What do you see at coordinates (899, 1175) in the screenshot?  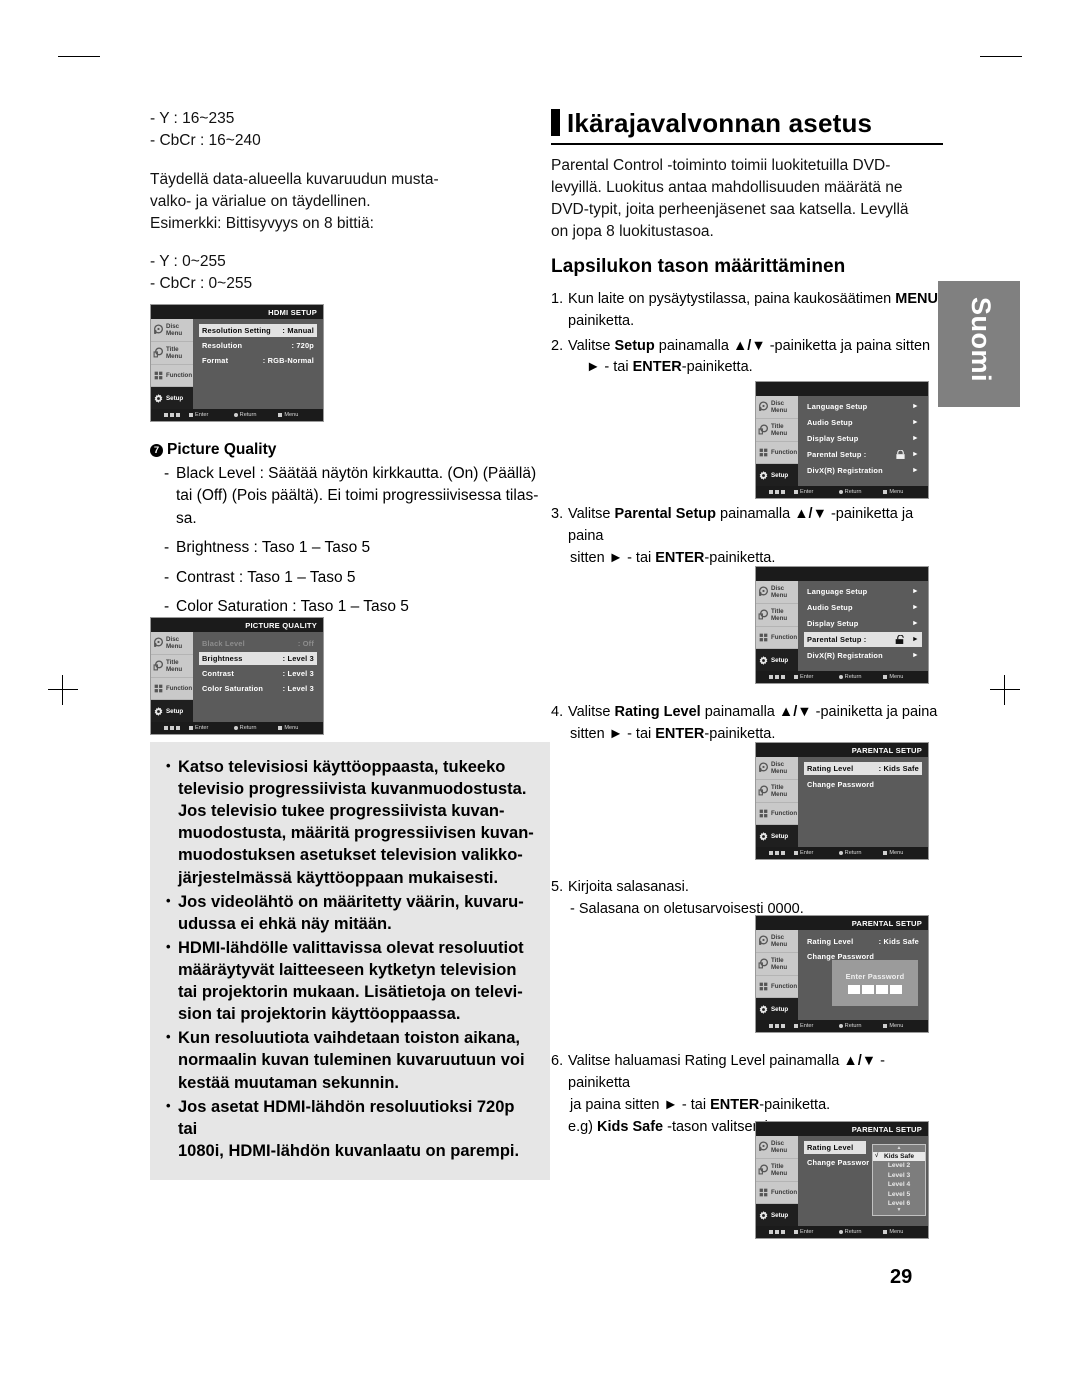 I see `dropdown-option: Level 3` at bounding box center [899, 1175].